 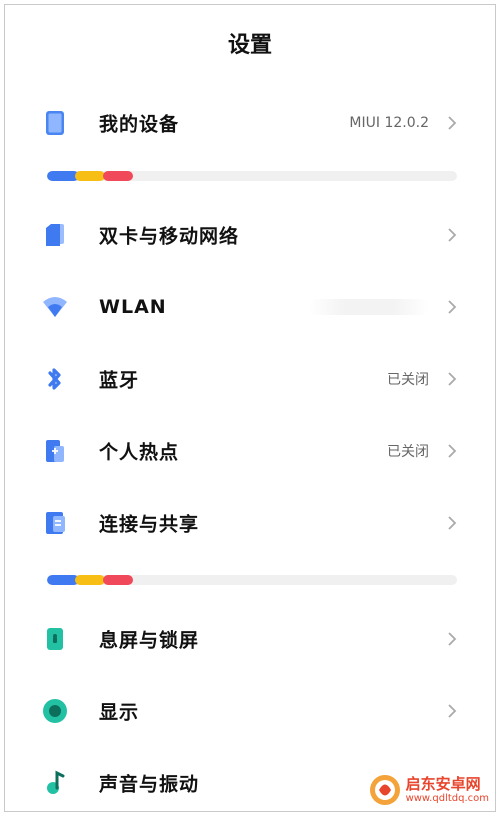 What do you see at coordinates (55, 711) in the screenshot?
I see `display-icon` at bounding box center [55, 711].